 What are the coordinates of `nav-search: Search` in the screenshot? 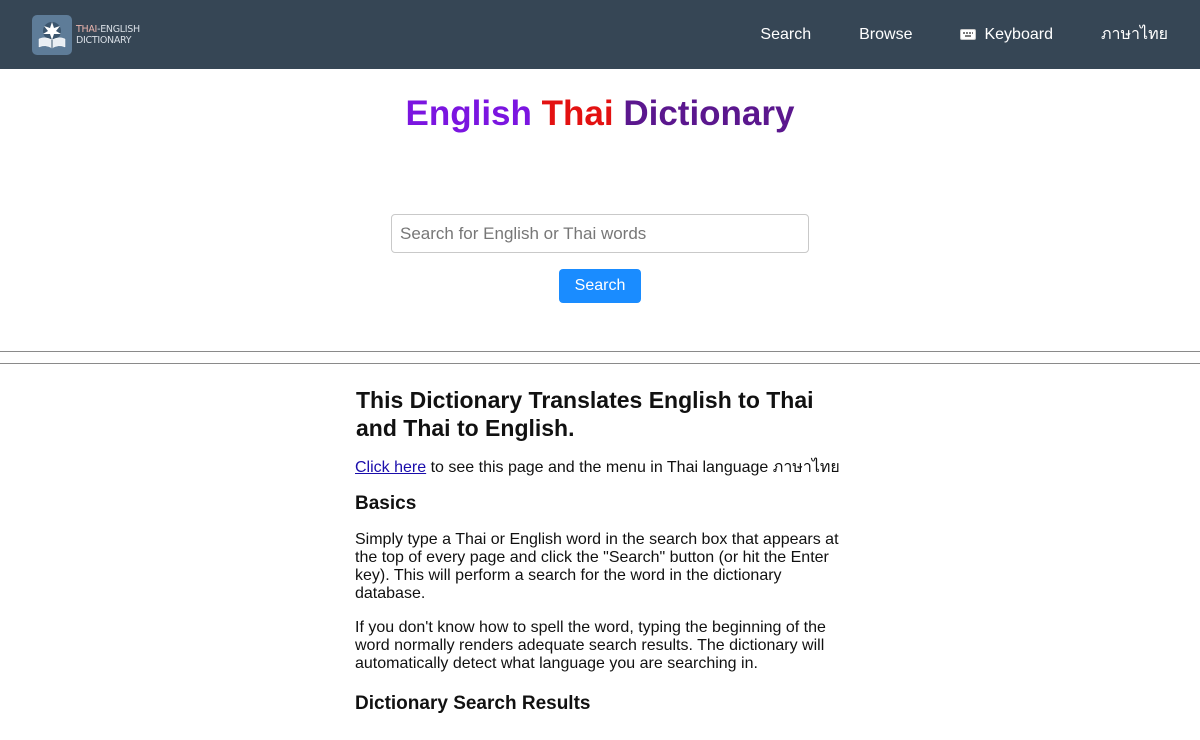 It's located at (785, 35).